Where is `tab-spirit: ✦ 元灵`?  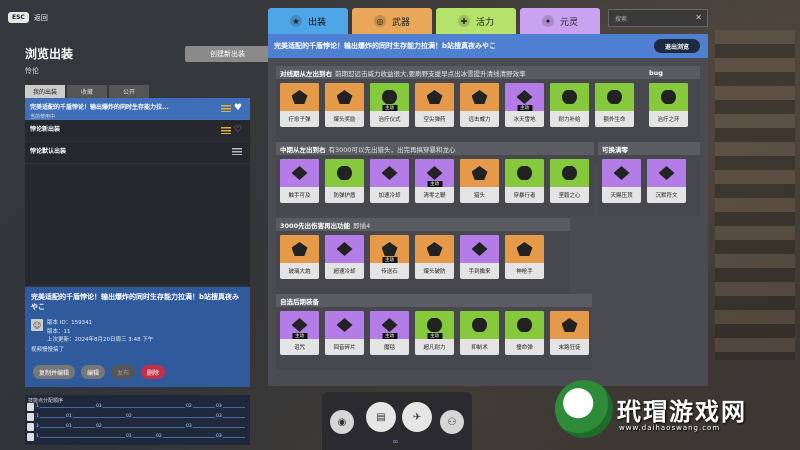
tab-spirit: ✦ 元灵 is located at coordinates (560, 21).